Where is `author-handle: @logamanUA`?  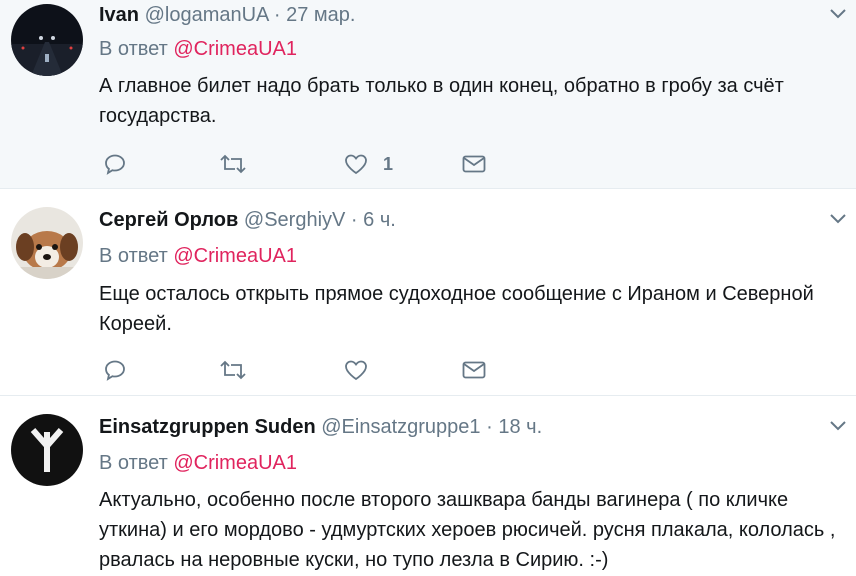 author-handle: @logamanUA is located at coordinates (207, 15).